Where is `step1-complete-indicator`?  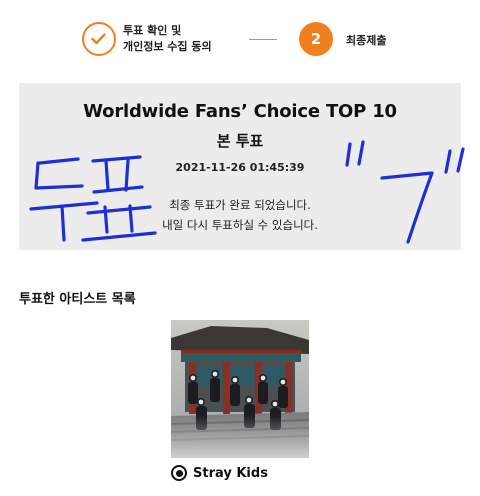 step1-complete-indicator is located at coordinates (99, 39).